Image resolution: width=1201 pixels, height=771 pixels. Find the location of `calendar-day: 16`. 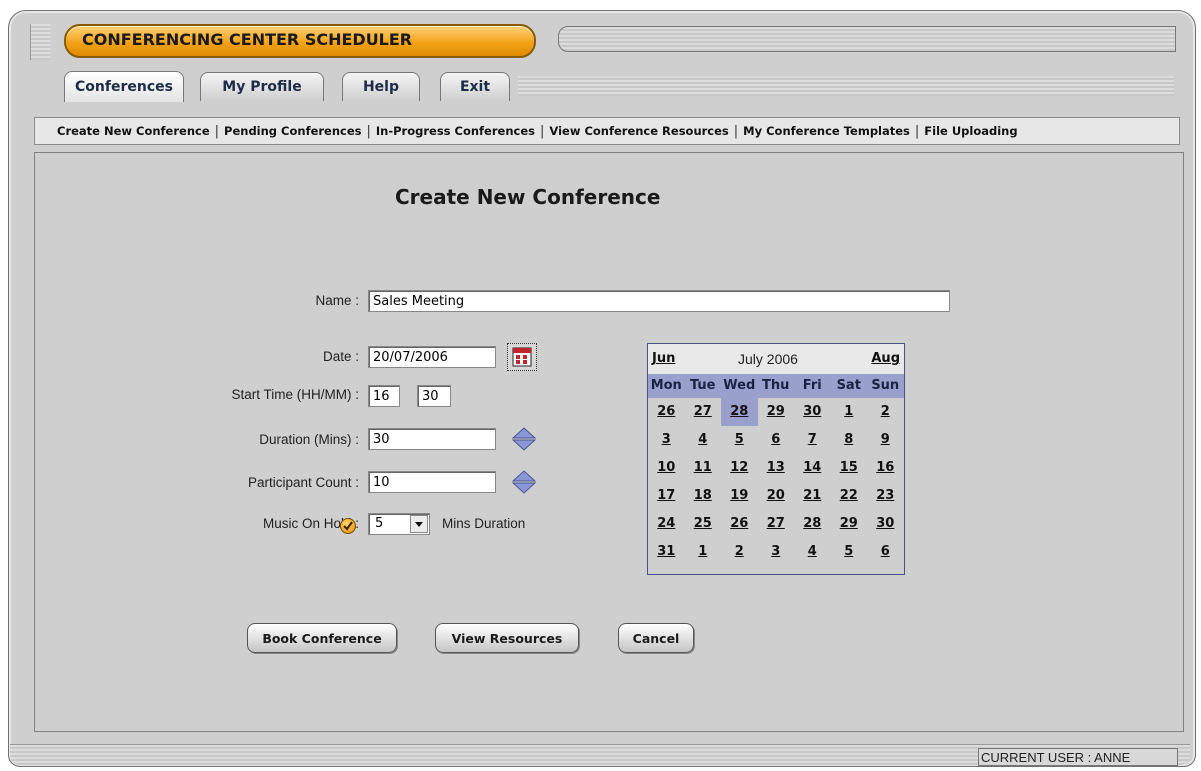

calendar-day: 16 is located at coordinates (885, 468).